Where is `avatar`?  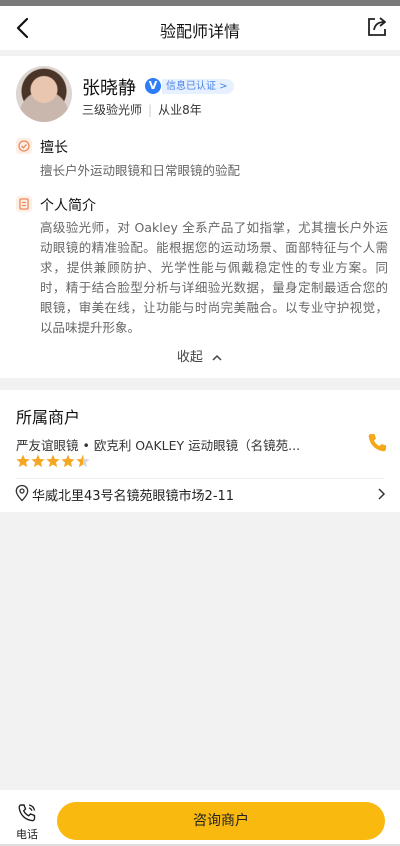
avatar is located at coordinates (44, 94).